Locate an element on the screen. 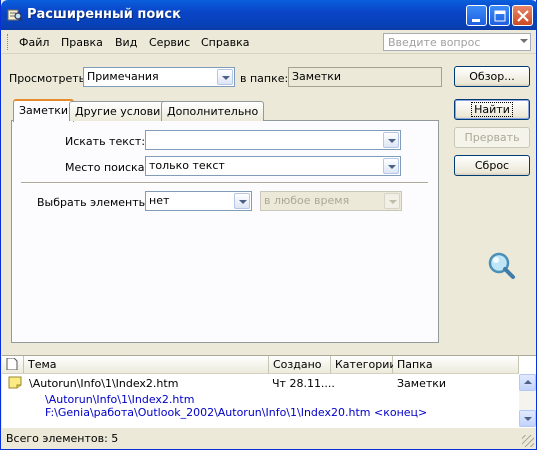  search-magnifier-icon is located at coordinates (501, 265).